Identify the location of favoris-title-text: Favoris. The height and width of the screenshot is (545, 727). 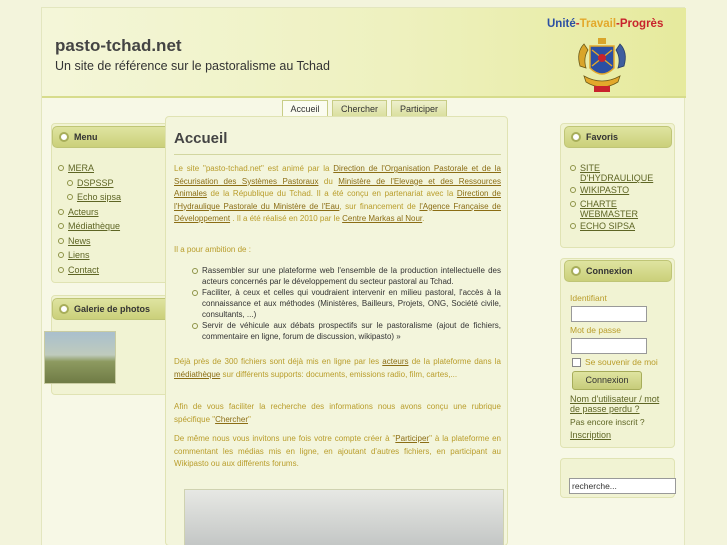
(602, 137).